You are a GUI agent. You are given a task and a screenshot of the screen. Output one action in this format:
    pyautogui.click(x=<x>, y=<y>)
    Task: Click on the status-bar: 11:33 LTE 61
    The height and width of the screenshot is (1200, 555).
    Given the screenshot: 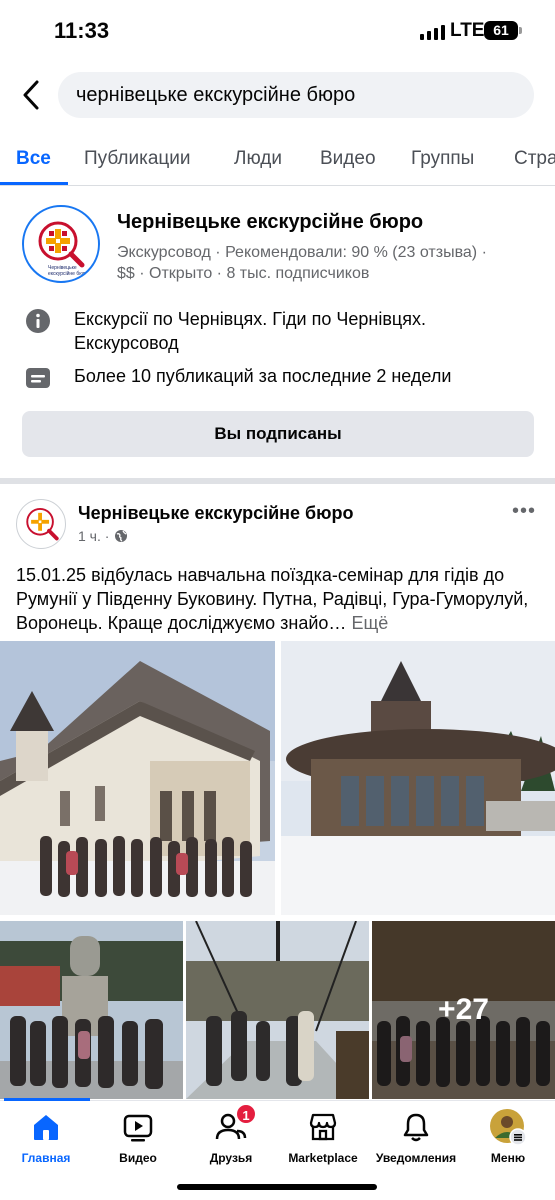 What is the action you would take?
    pyautogui.click(x=277, y=31)
    